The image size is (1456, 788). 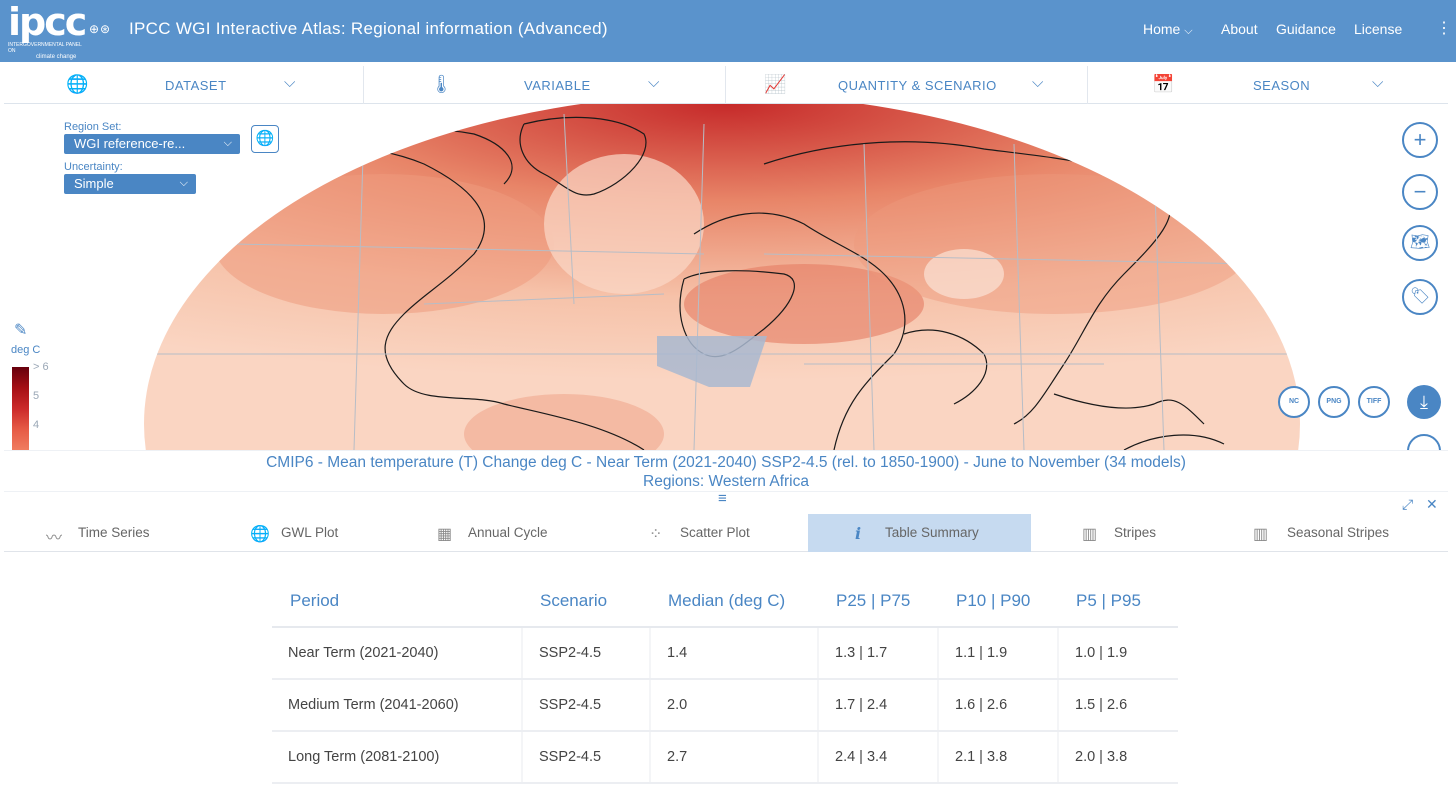 I want to click on cell-p25-p75: 1.3 | 1.7, so click(x=878, y=653).